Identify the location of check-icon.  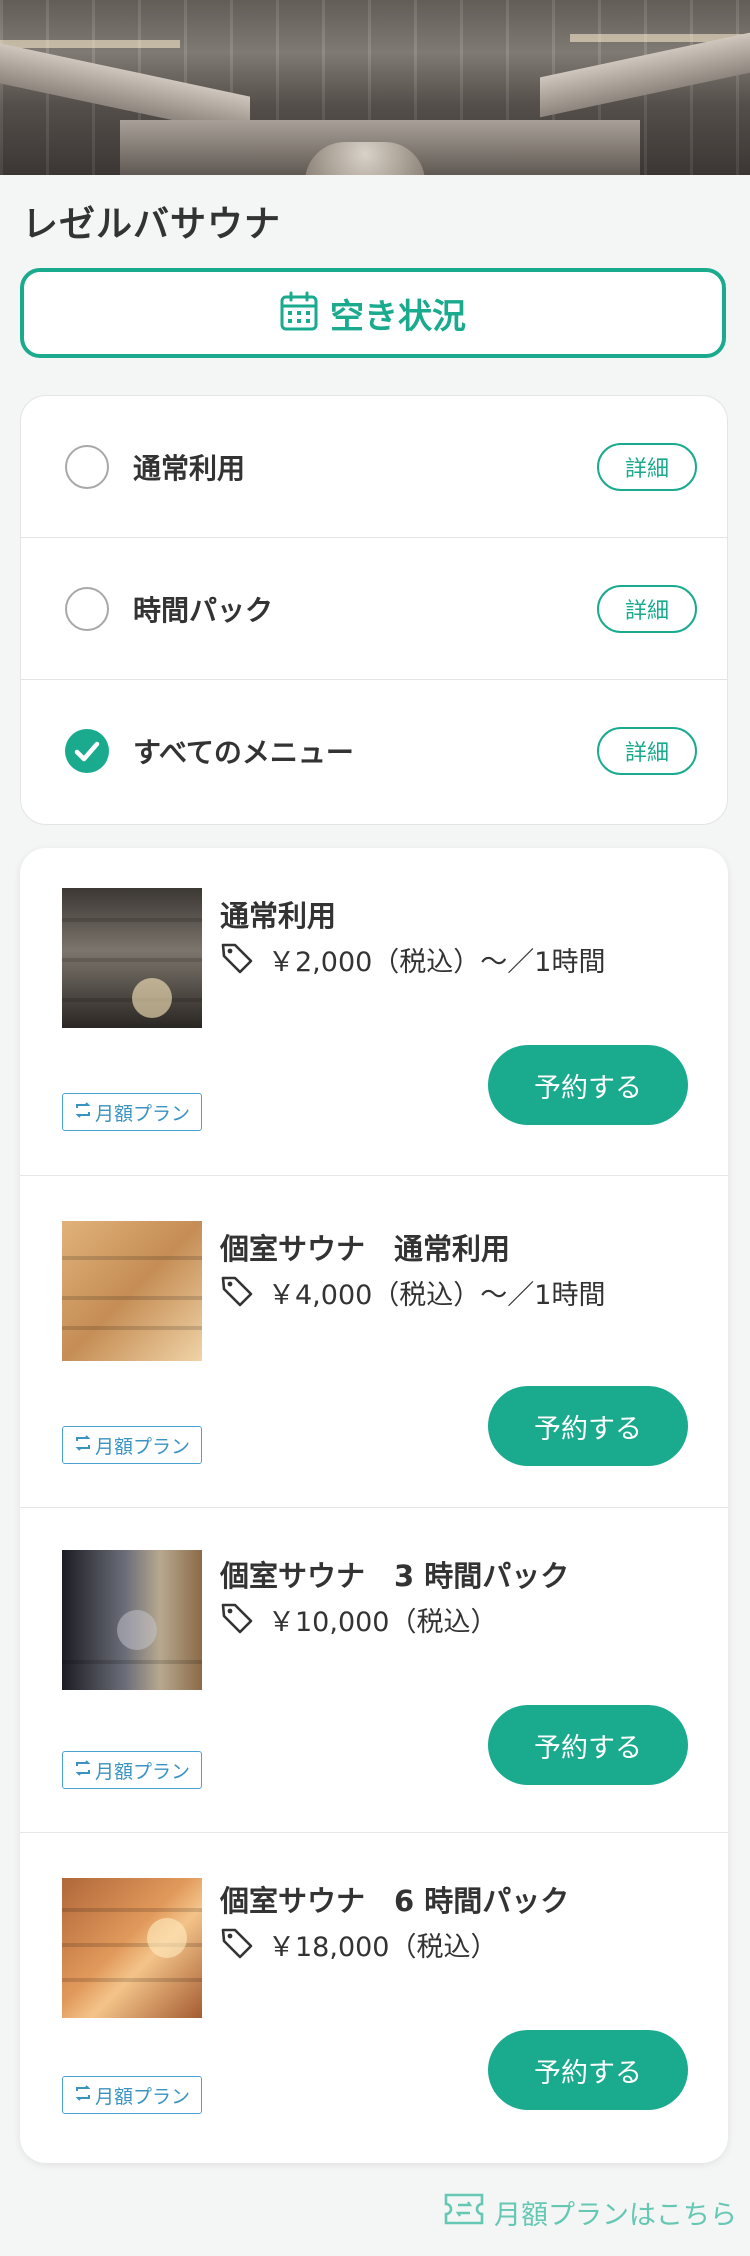
(87, 751).